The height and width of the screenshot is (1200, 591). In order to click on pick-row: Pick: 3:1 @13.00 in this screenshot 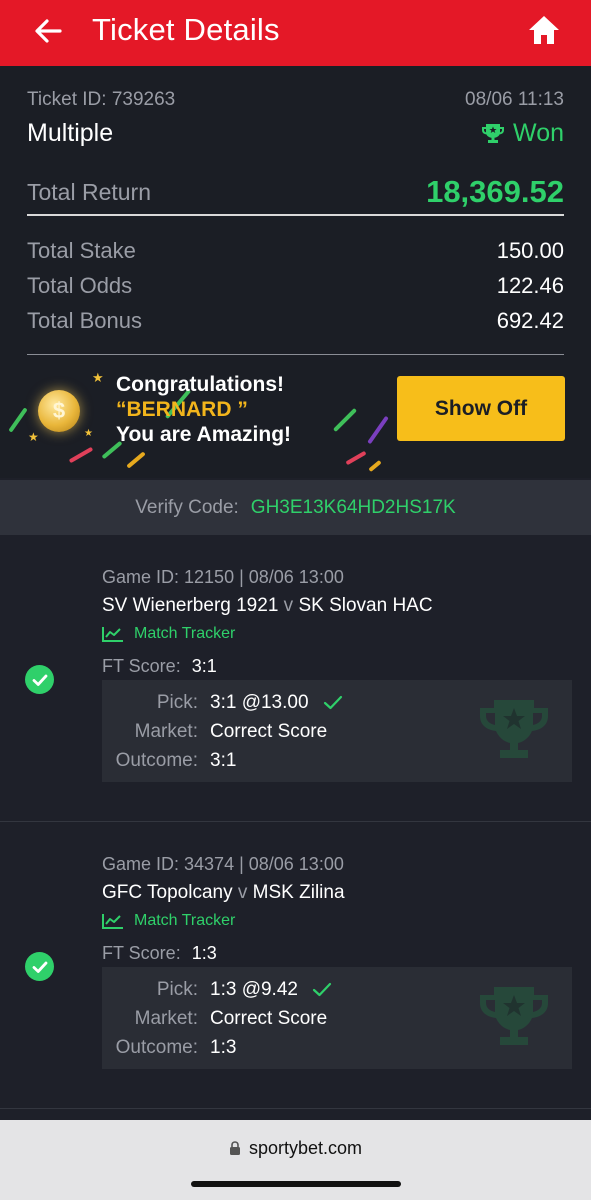, I will do `click(222, 703)`.